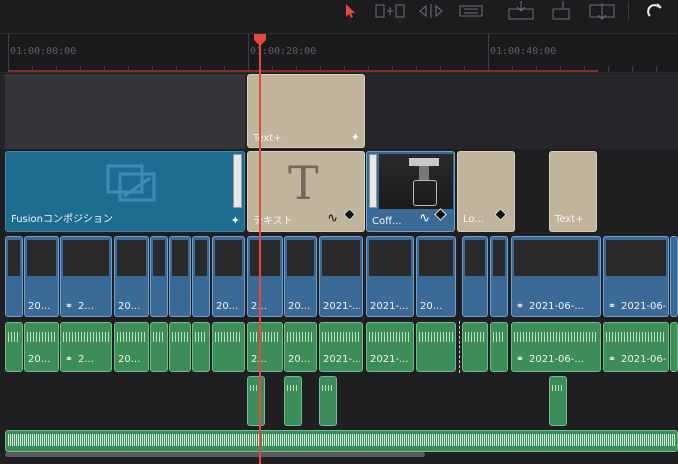 This screenshot has height=464, width=678. Describe the element at coordinates (431, 11) in the screenshot. I see `dynamic-trim-icon` at that location.